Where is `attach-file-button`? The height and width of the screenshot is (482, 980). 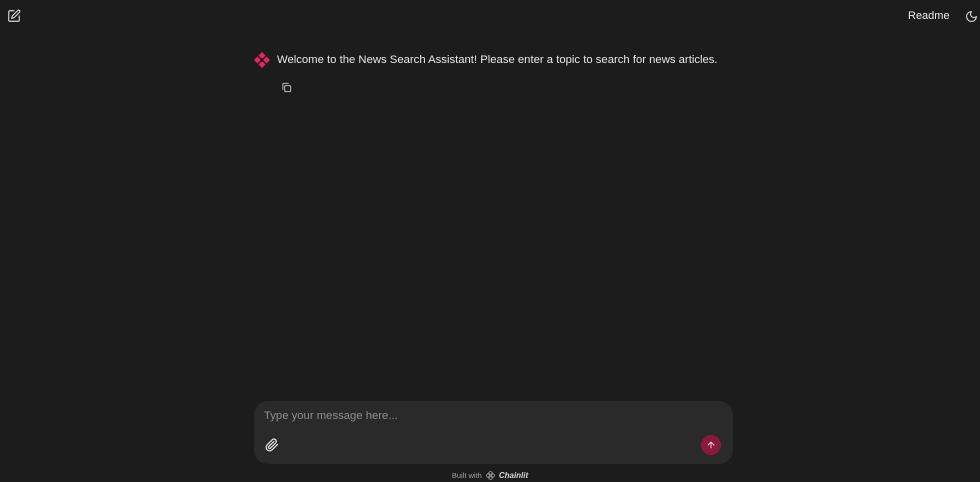
attach-file-button is located at coordinates (272, 445).